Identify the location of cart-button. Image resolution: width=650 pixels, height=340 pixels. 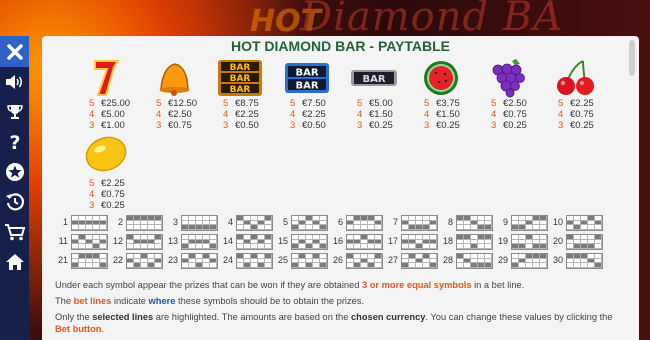
(14, 232).